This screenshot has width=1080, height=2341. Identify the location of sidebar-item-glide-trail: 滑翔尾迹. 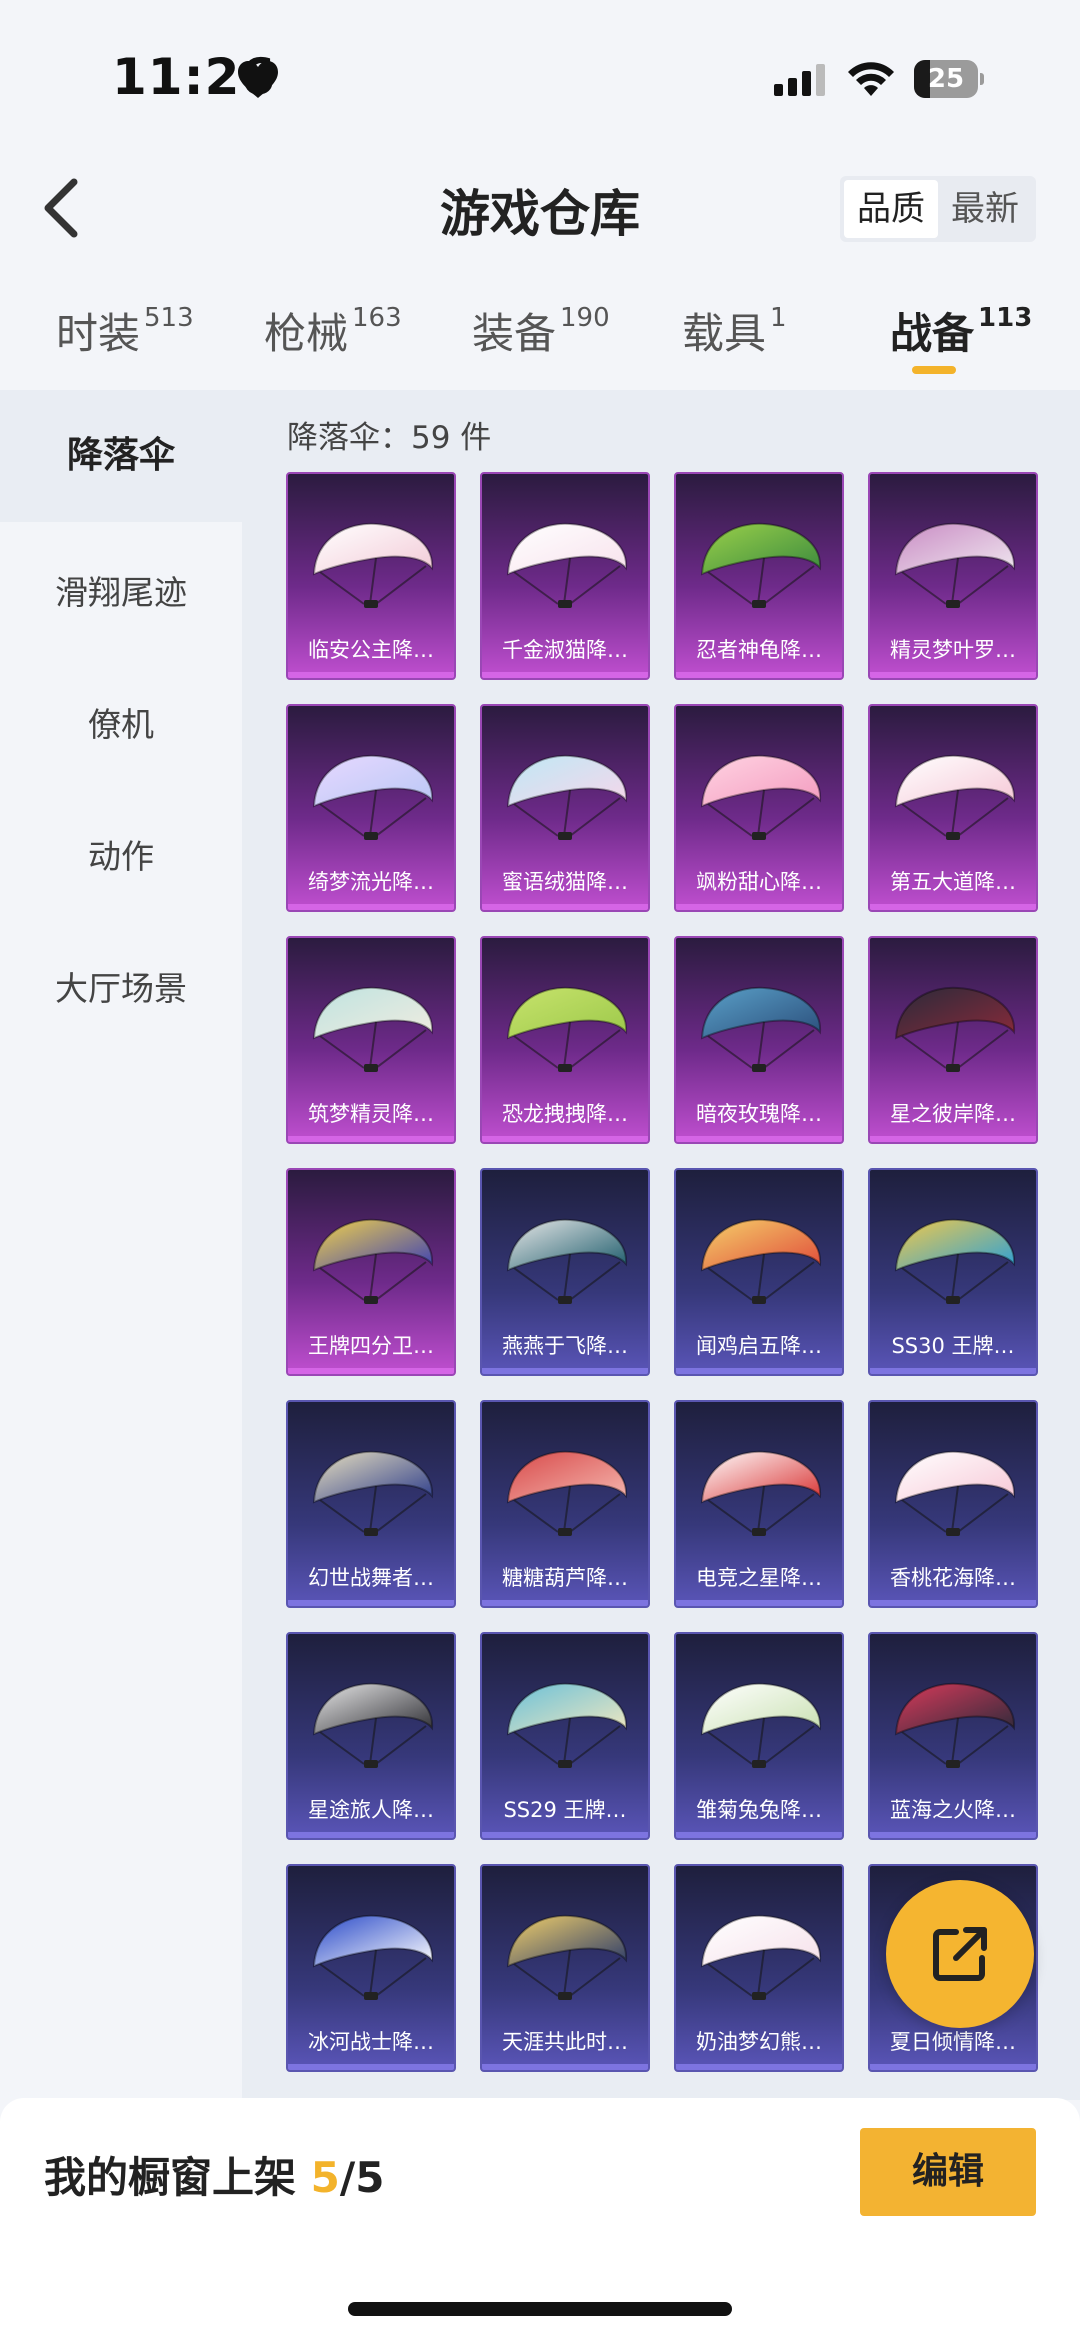
(121, 590).